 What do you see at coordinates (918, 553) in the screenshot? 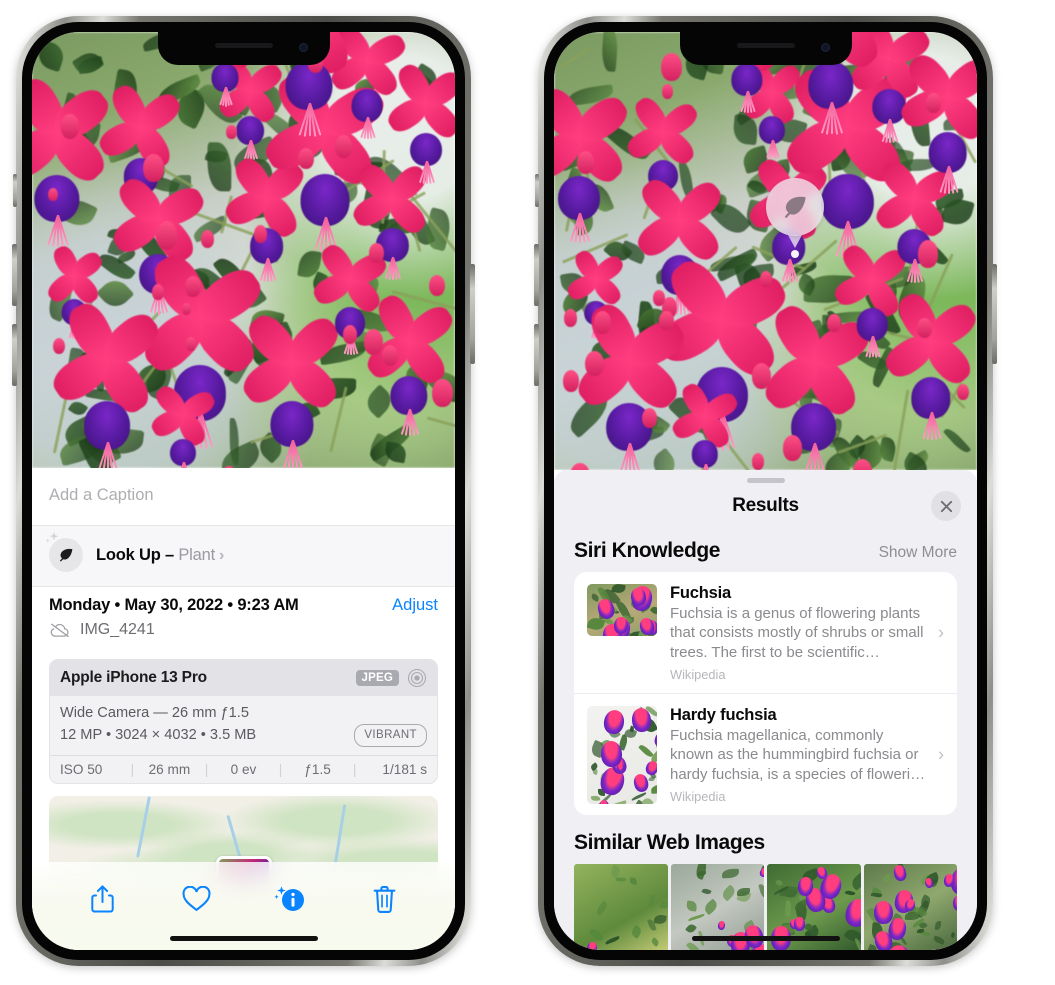
I see `show-more-button: Show More` at bounding box center [918, 553].